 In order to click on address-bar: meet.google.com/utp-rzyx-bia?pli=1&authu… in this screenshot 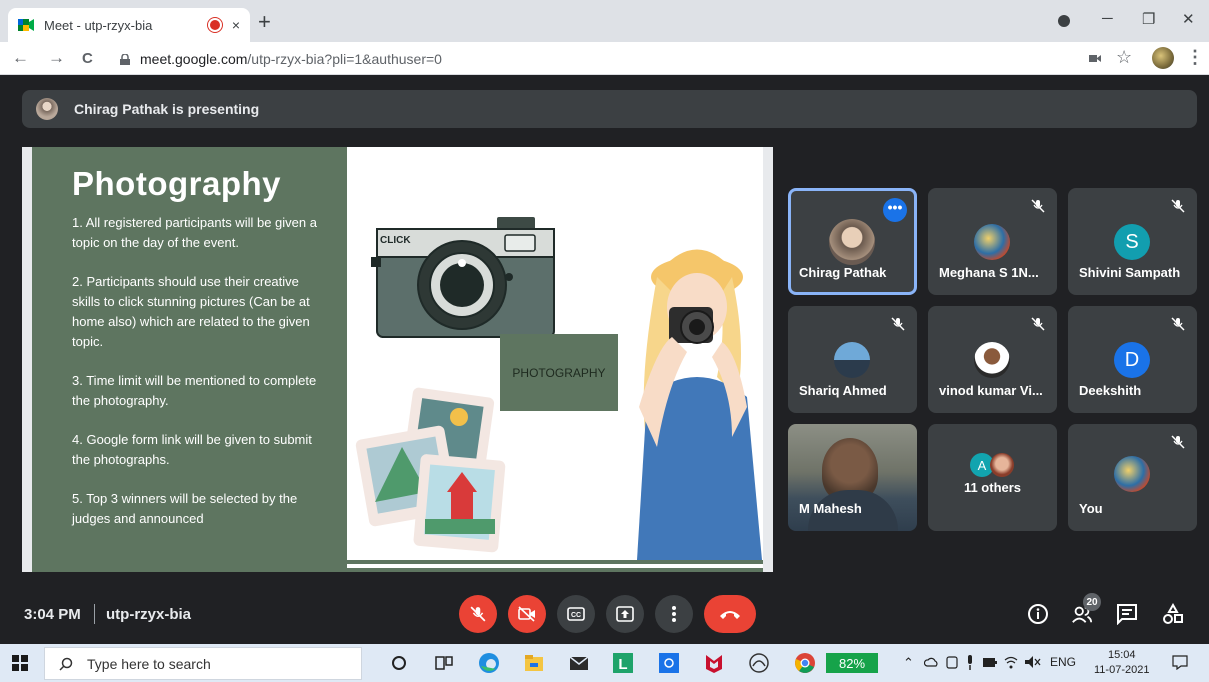, I will do `click(598, 59)`.